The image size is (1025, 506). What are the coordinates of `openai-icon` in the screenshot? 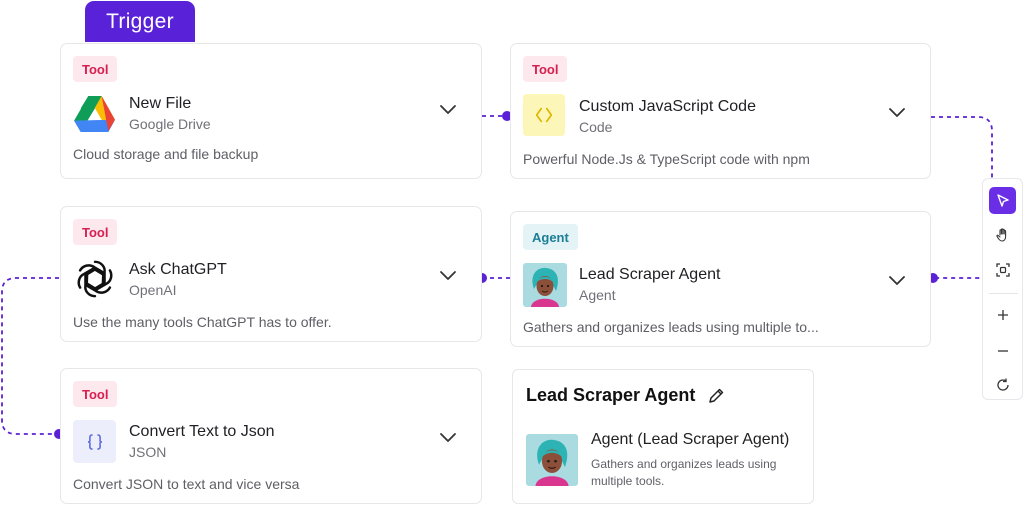 It's located at (95, 279).